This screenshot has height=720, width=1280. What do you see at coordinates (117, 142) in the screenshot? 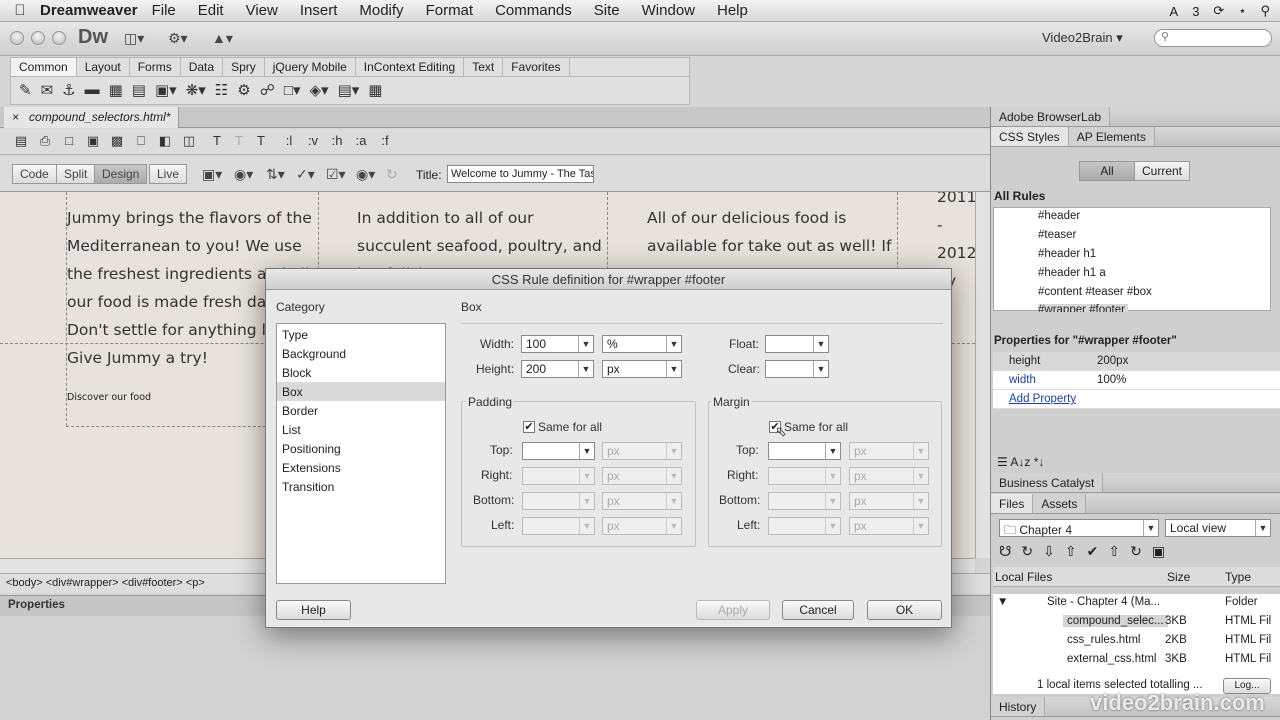
I see `tty-media-icon: ▩` at bounding box center [117, 142].